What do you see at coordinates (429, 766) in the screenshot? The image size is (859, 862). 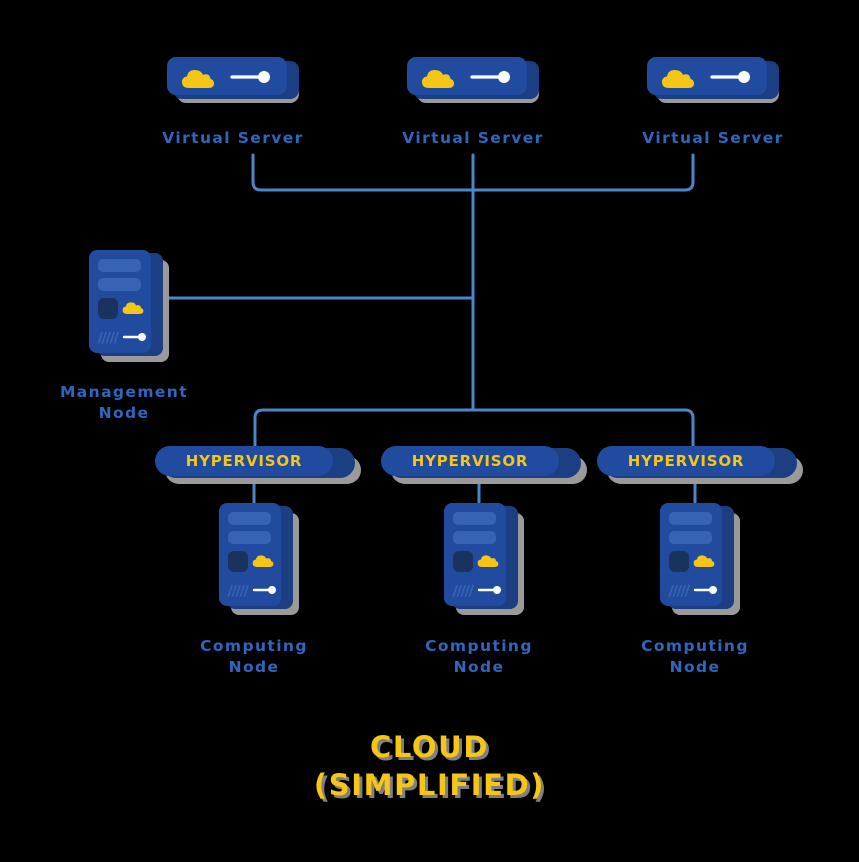 I see `diagram-title: CLOUD (SIMPLIFIED)` at bounding box center [429, 766].